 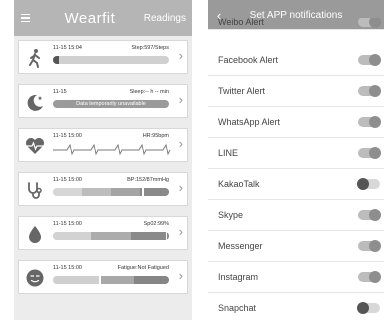 I want to click on moon-icon, so click(x=35, y=102).